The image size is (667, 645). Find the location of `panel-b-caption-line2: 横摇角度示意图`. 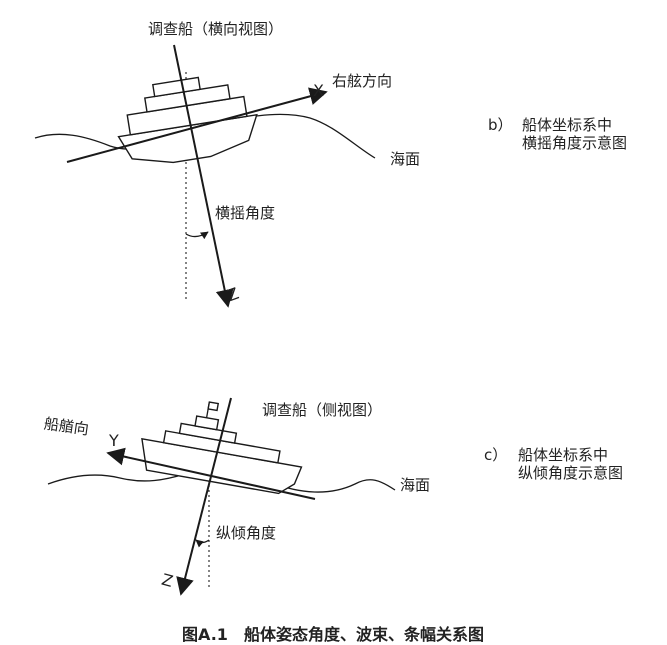

panel-b-caption-line2: 横摇角度示意图 is located at coordinates (574, 143).